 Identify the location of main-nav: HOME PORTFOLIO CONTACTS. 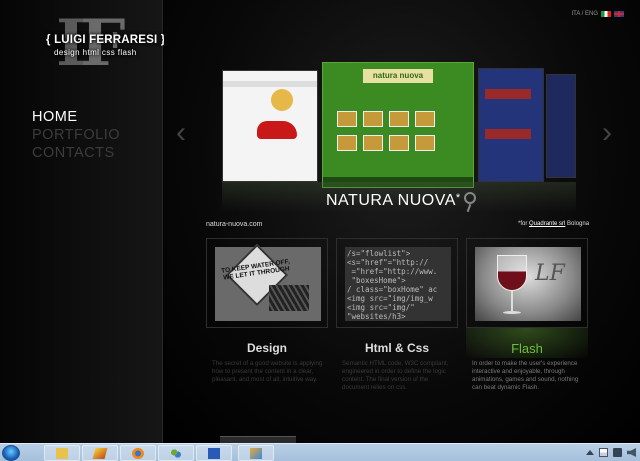
(76, 135).